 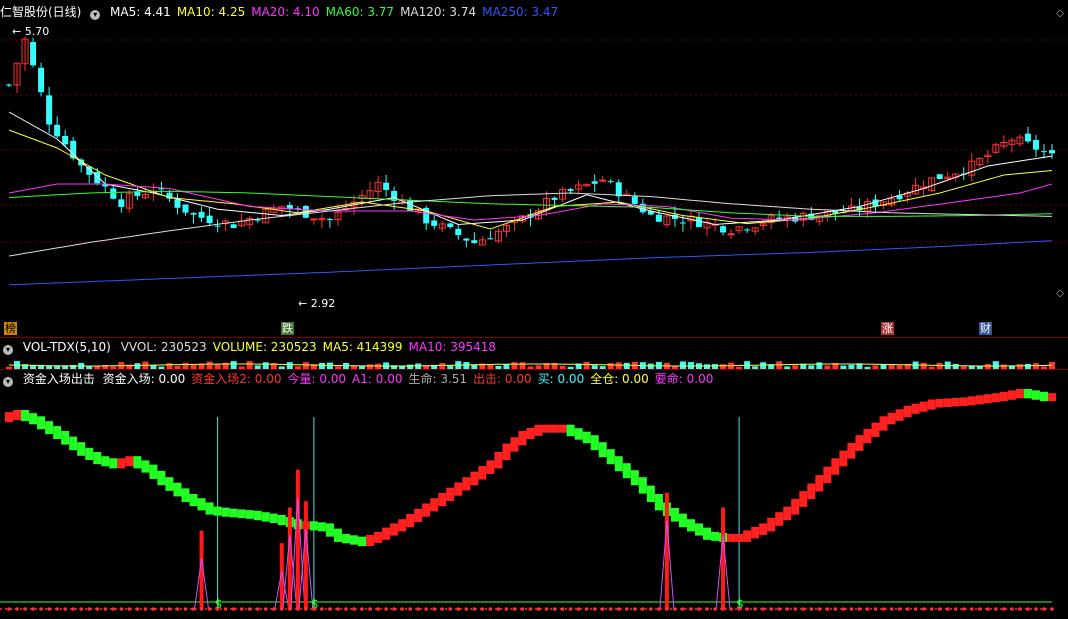 What do you see at coordinates (1060, 293) in the screenshot?
I see `collapse-icon: ◇` at bounding box center [1060, 293].